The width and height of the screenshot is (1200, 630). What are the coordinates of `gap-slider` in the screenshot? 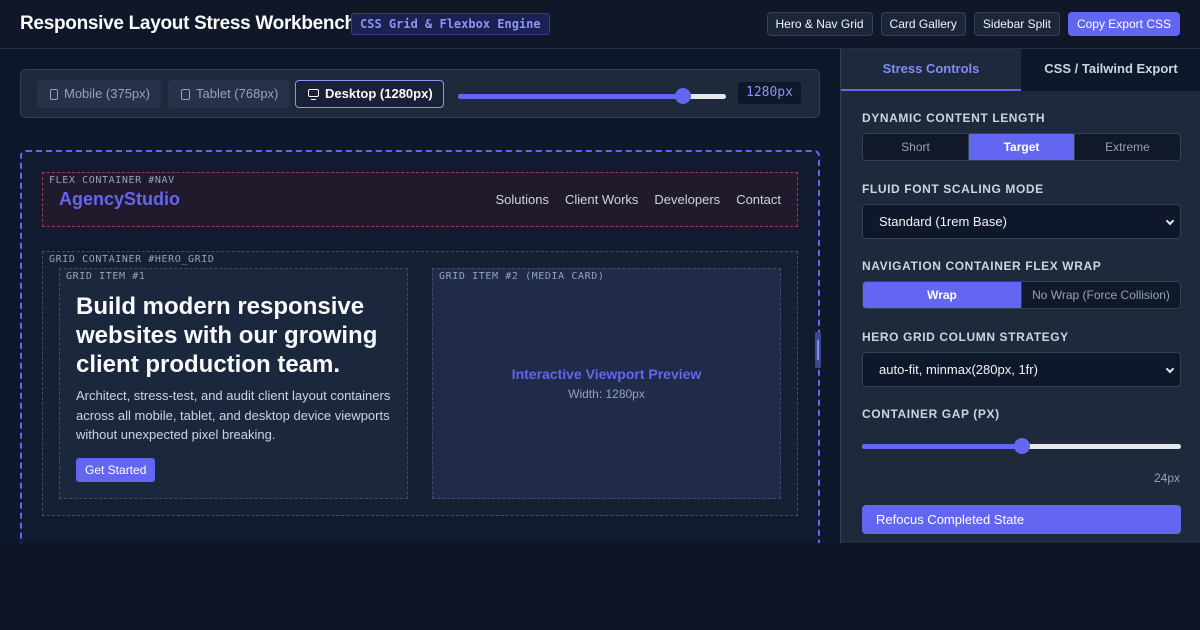 It's located at (1021, 446).